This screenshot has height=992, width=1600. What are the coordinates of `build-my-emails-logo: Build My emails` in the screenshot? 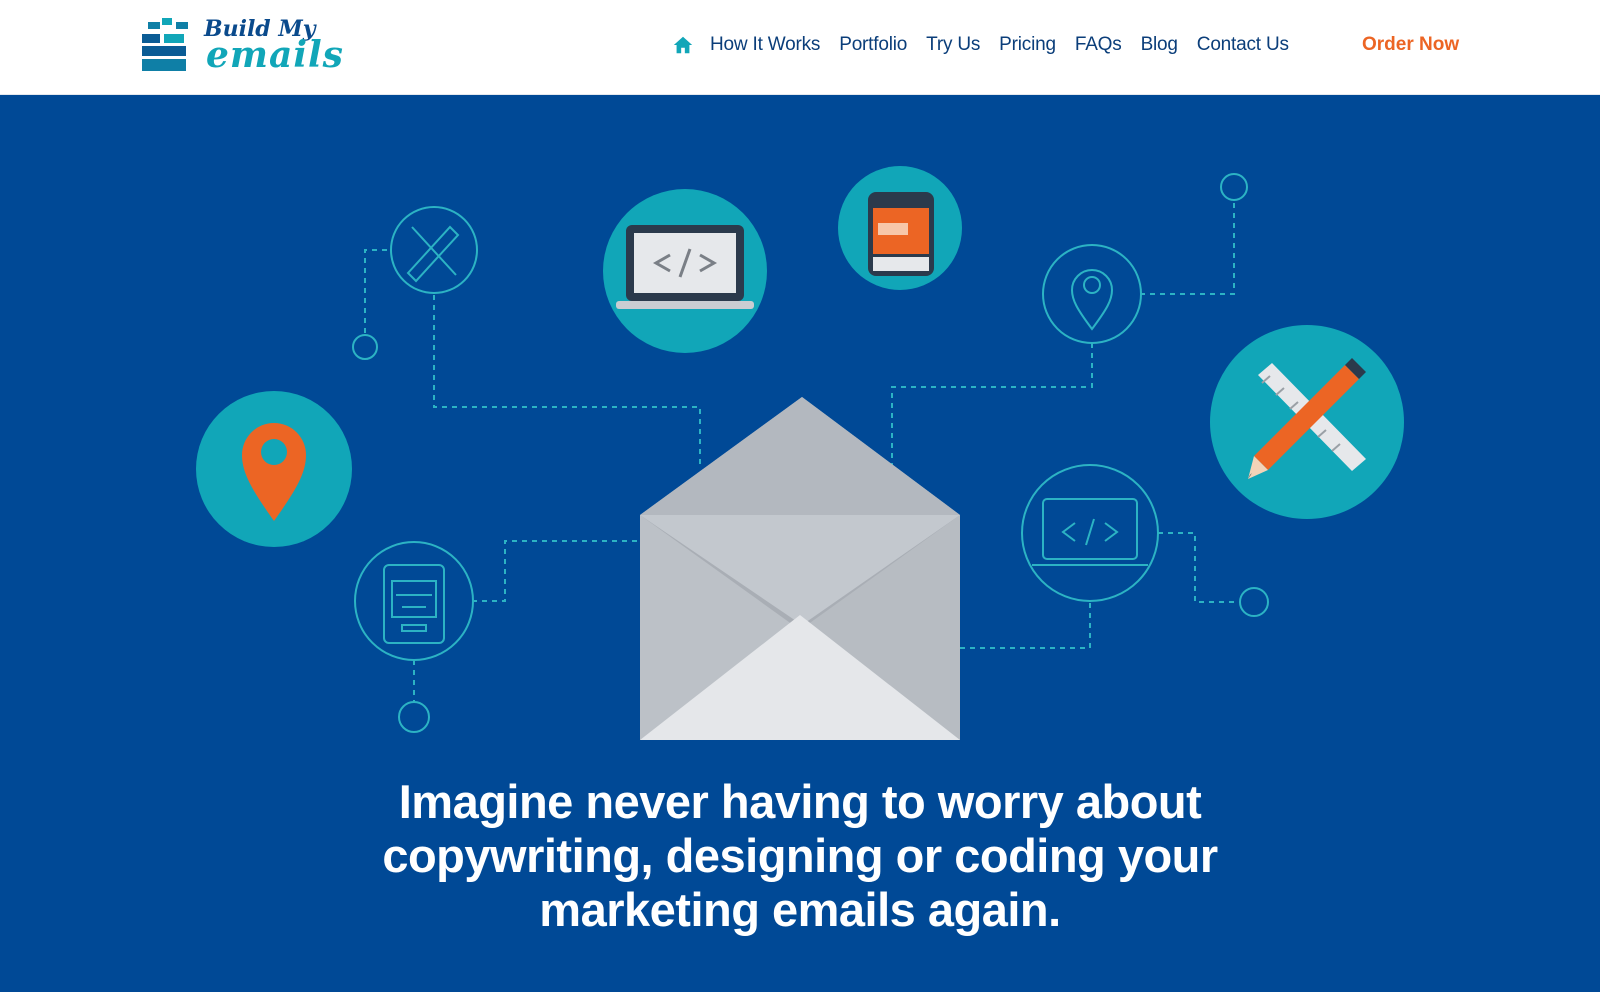 It's located at (250, 46).